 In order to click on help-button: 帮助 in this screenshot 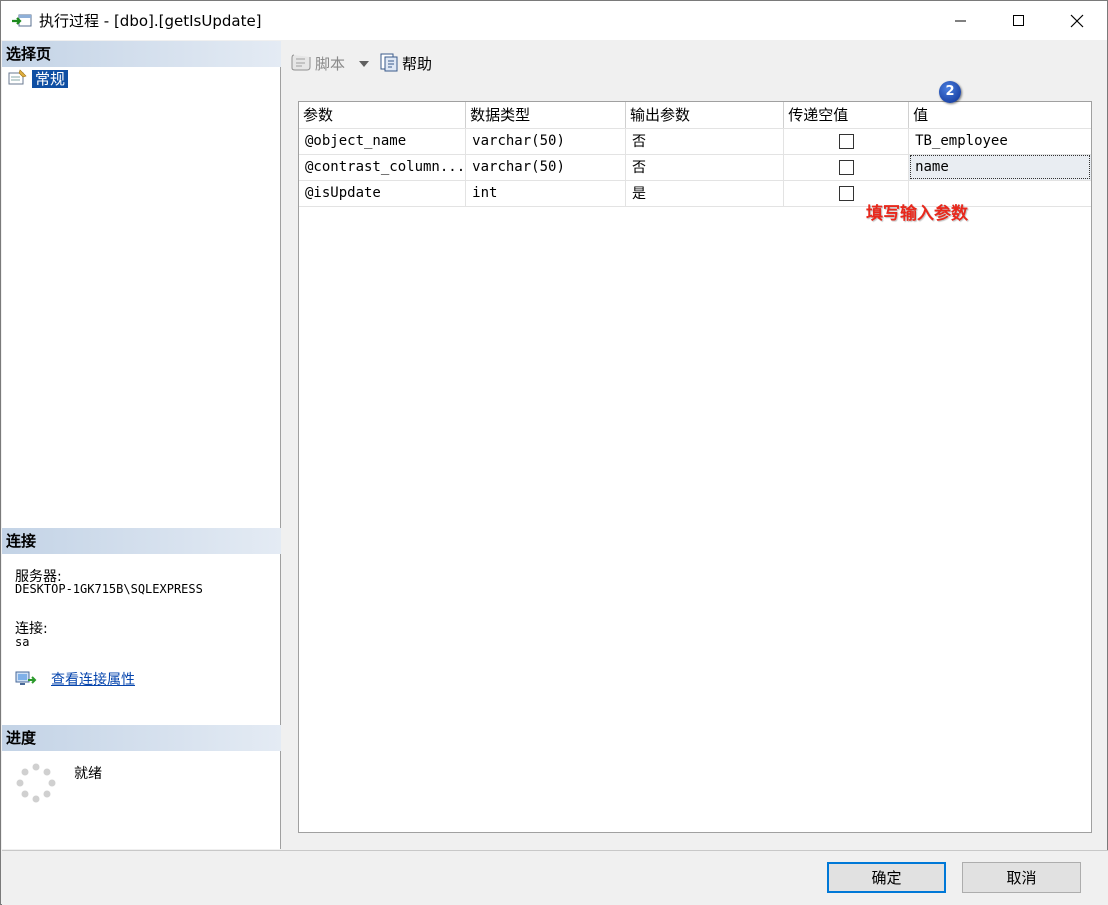, I will do `click(405, 64)`.